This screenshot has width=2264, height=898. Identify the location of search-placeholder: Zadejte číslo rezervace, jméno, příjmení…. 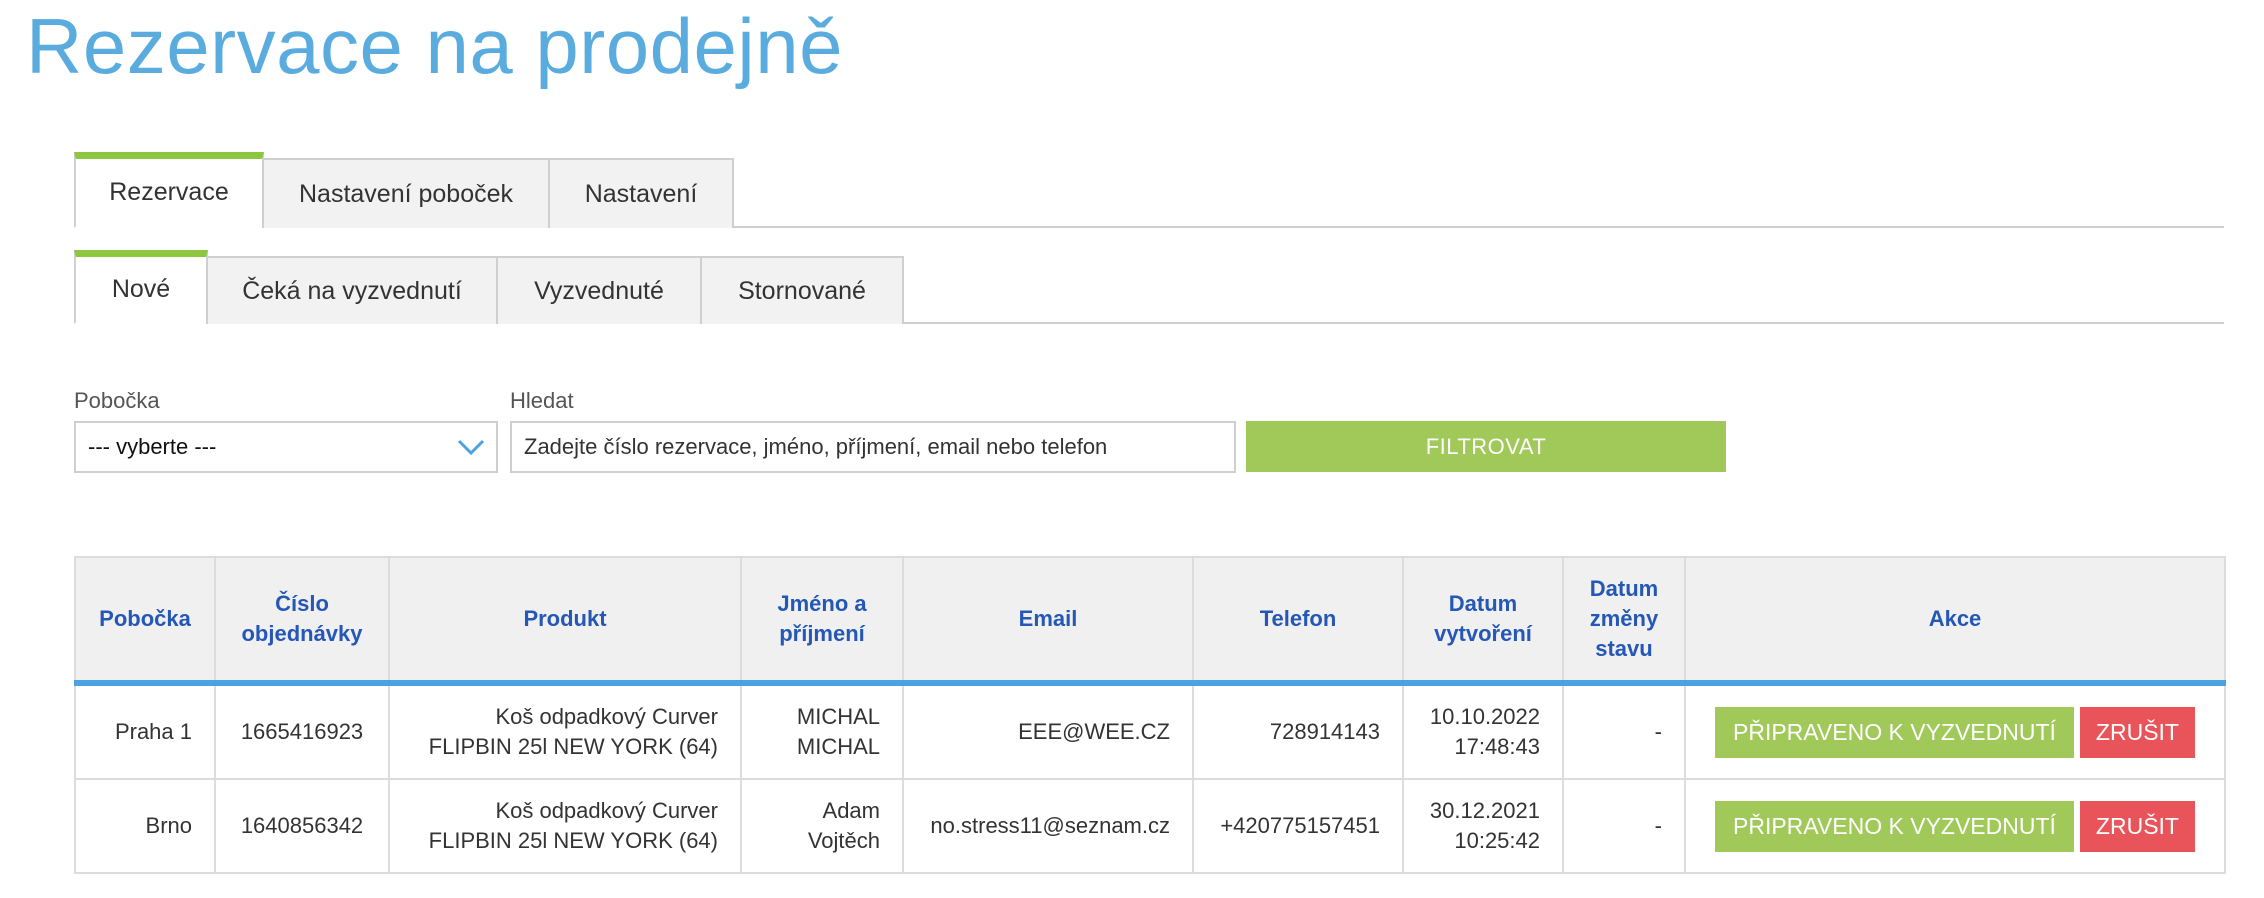
(816, 446).